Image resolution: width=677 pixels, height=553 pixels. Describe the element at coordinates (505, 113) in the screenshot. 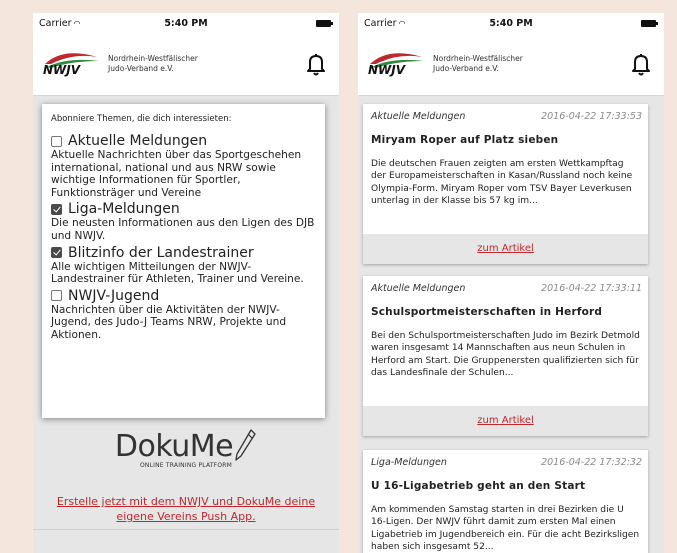

I see `news-meta: Aktuelle Meldungen 2016-04-22 17:33:53` at that location.